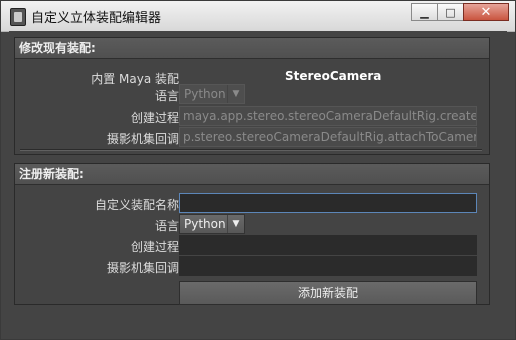 The width and height of the screenshot is (516, 340). Describe the element at coordinates (328, 293) in the screenshot. I see `add-new-rig-button: 添加新装配` at that location.